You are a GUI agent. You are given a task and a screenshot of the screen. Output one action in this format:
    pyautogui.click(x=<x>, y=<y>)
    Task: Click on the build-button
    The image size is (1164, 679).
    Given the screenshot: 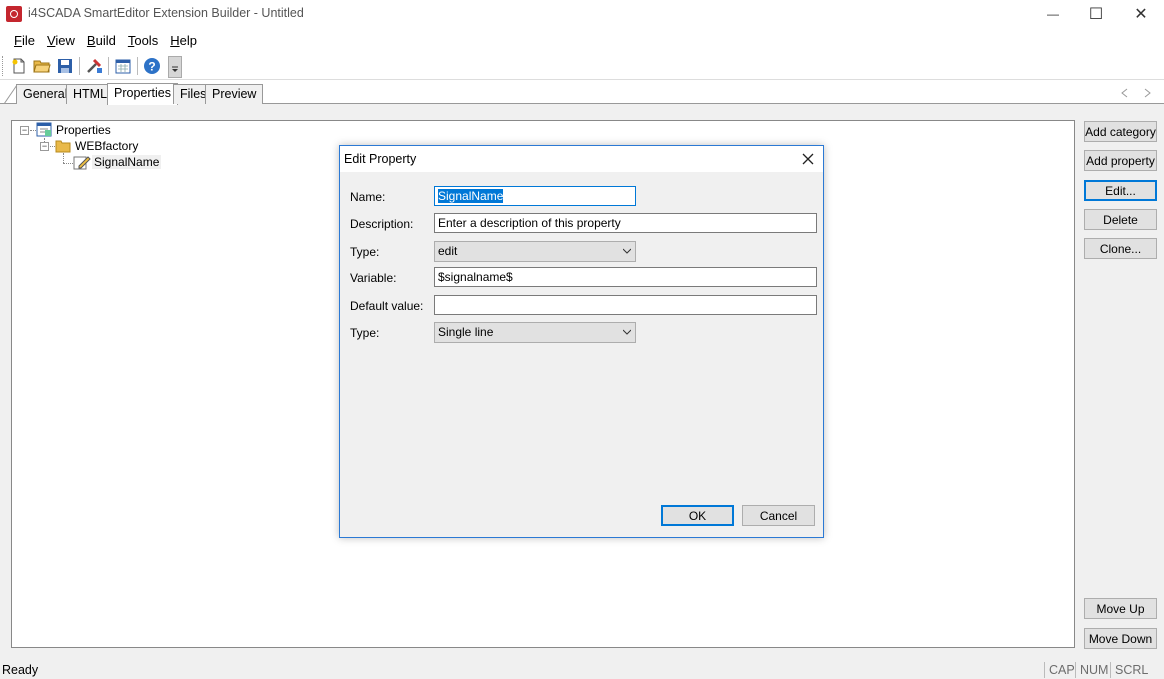 What is the action you would take?
    pyautogui.click(x=94, y=66)
    